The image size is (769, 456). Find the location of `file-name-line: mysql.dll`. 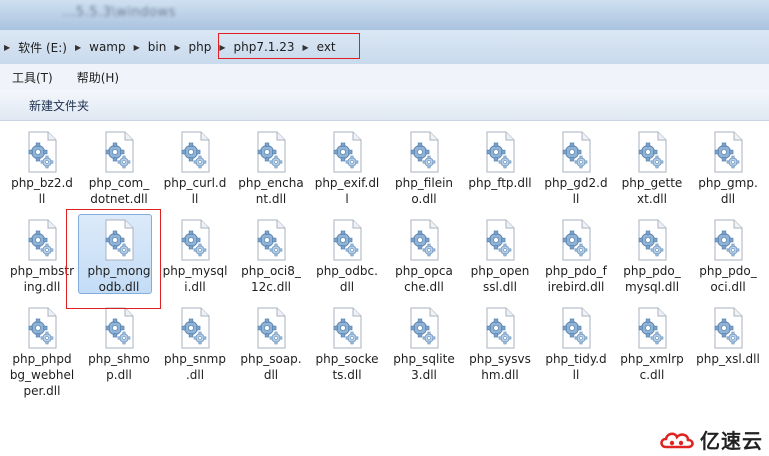

file-name-line: mysql.dll is located at coordinates (652, 287).